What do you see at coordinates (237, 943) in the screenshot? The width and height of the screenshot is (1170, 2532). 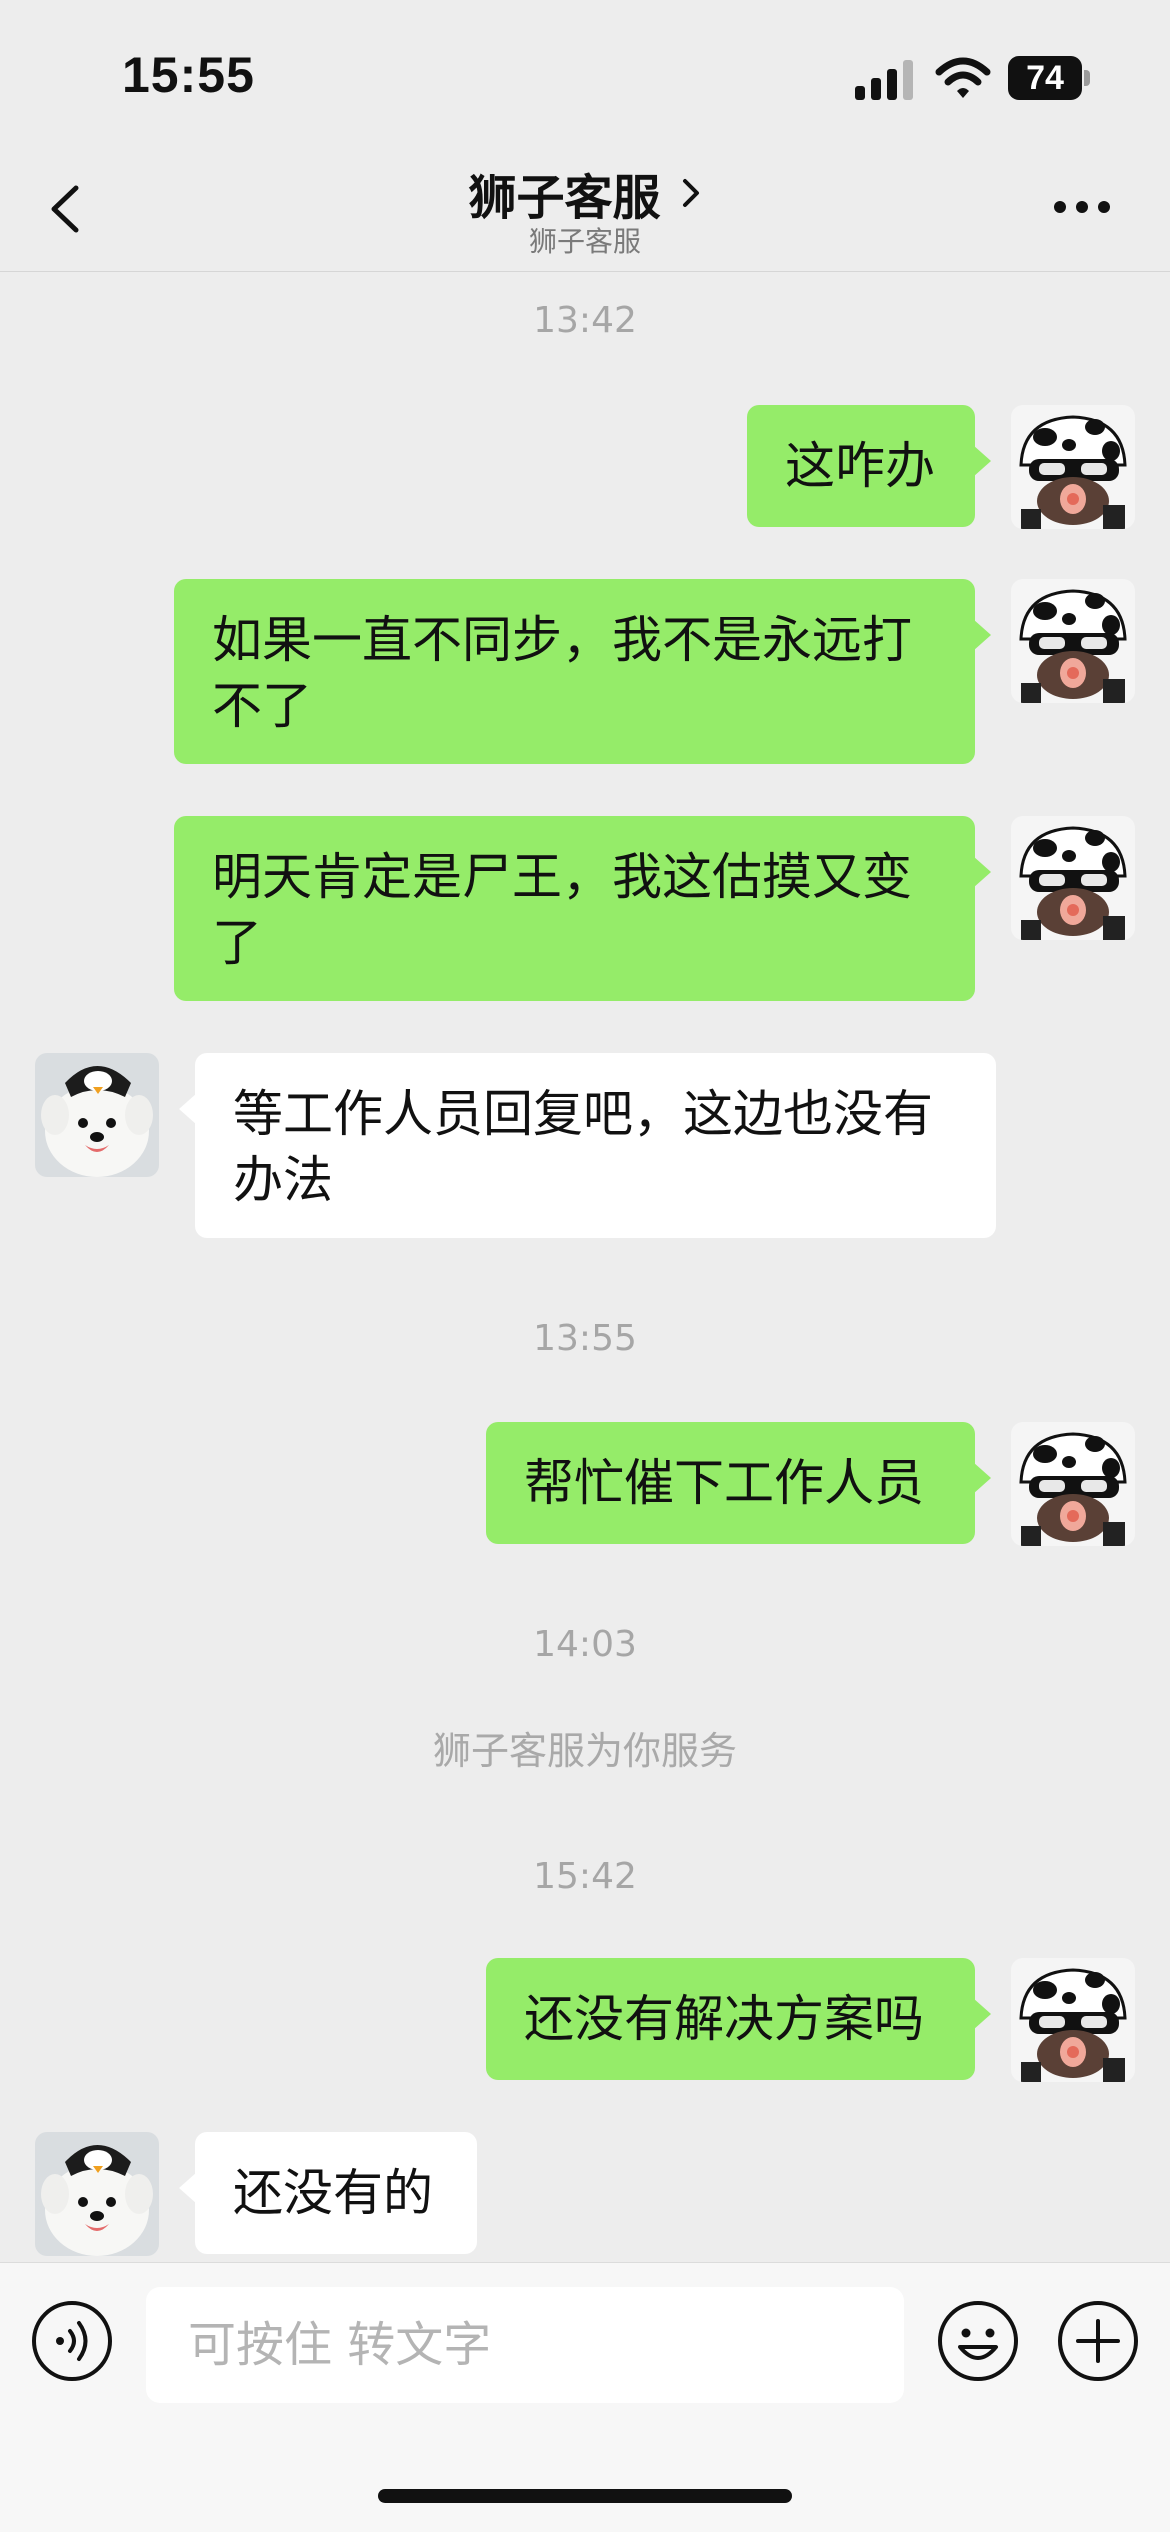 I see `message-text: 了` at bounding box center [237, 943].